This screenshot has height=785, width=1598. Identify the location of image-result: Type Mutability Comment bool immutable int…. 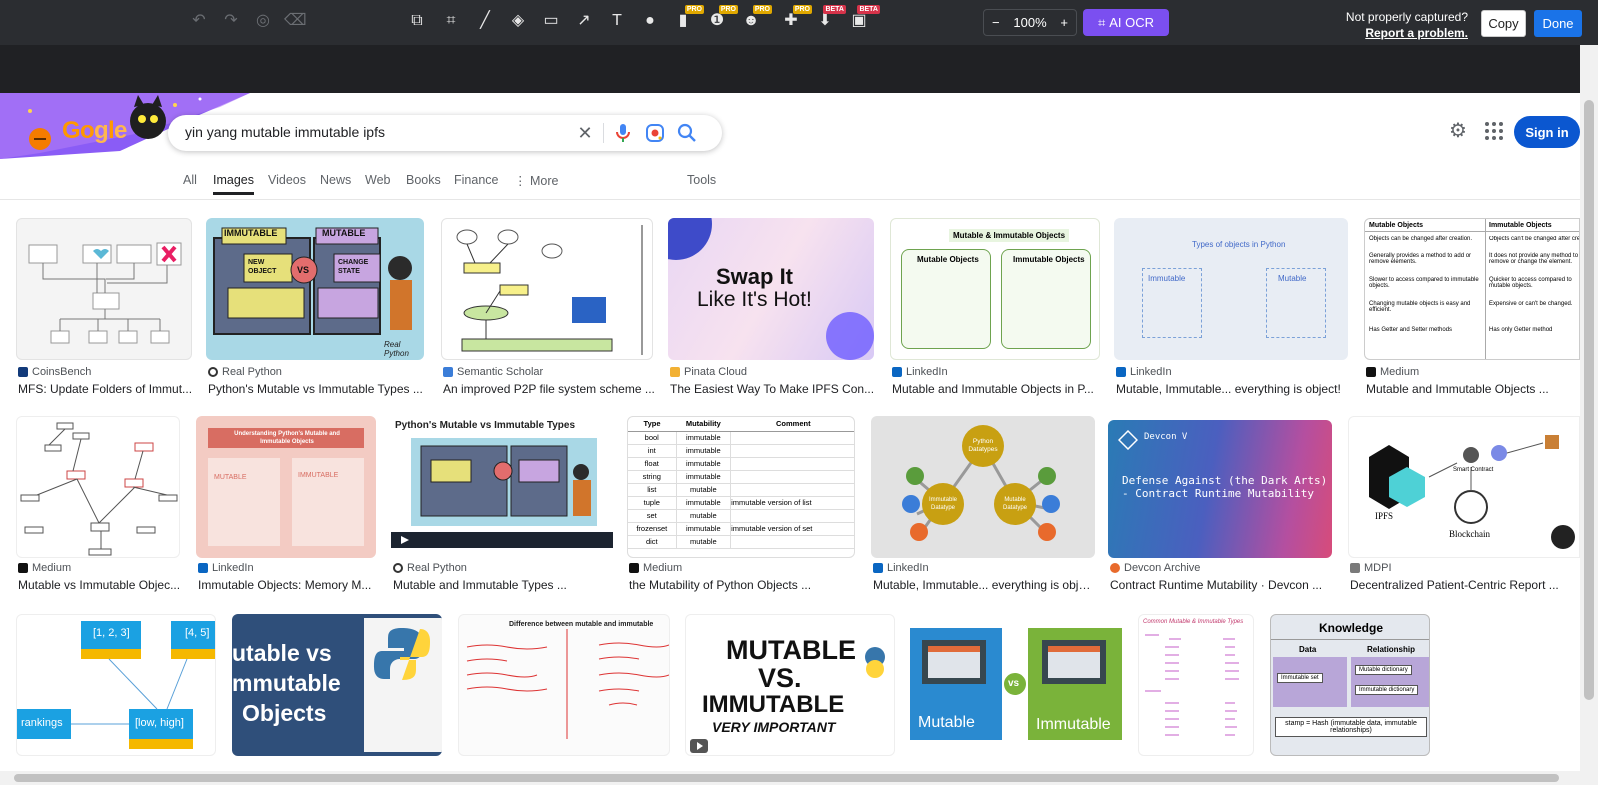
(741, 506).